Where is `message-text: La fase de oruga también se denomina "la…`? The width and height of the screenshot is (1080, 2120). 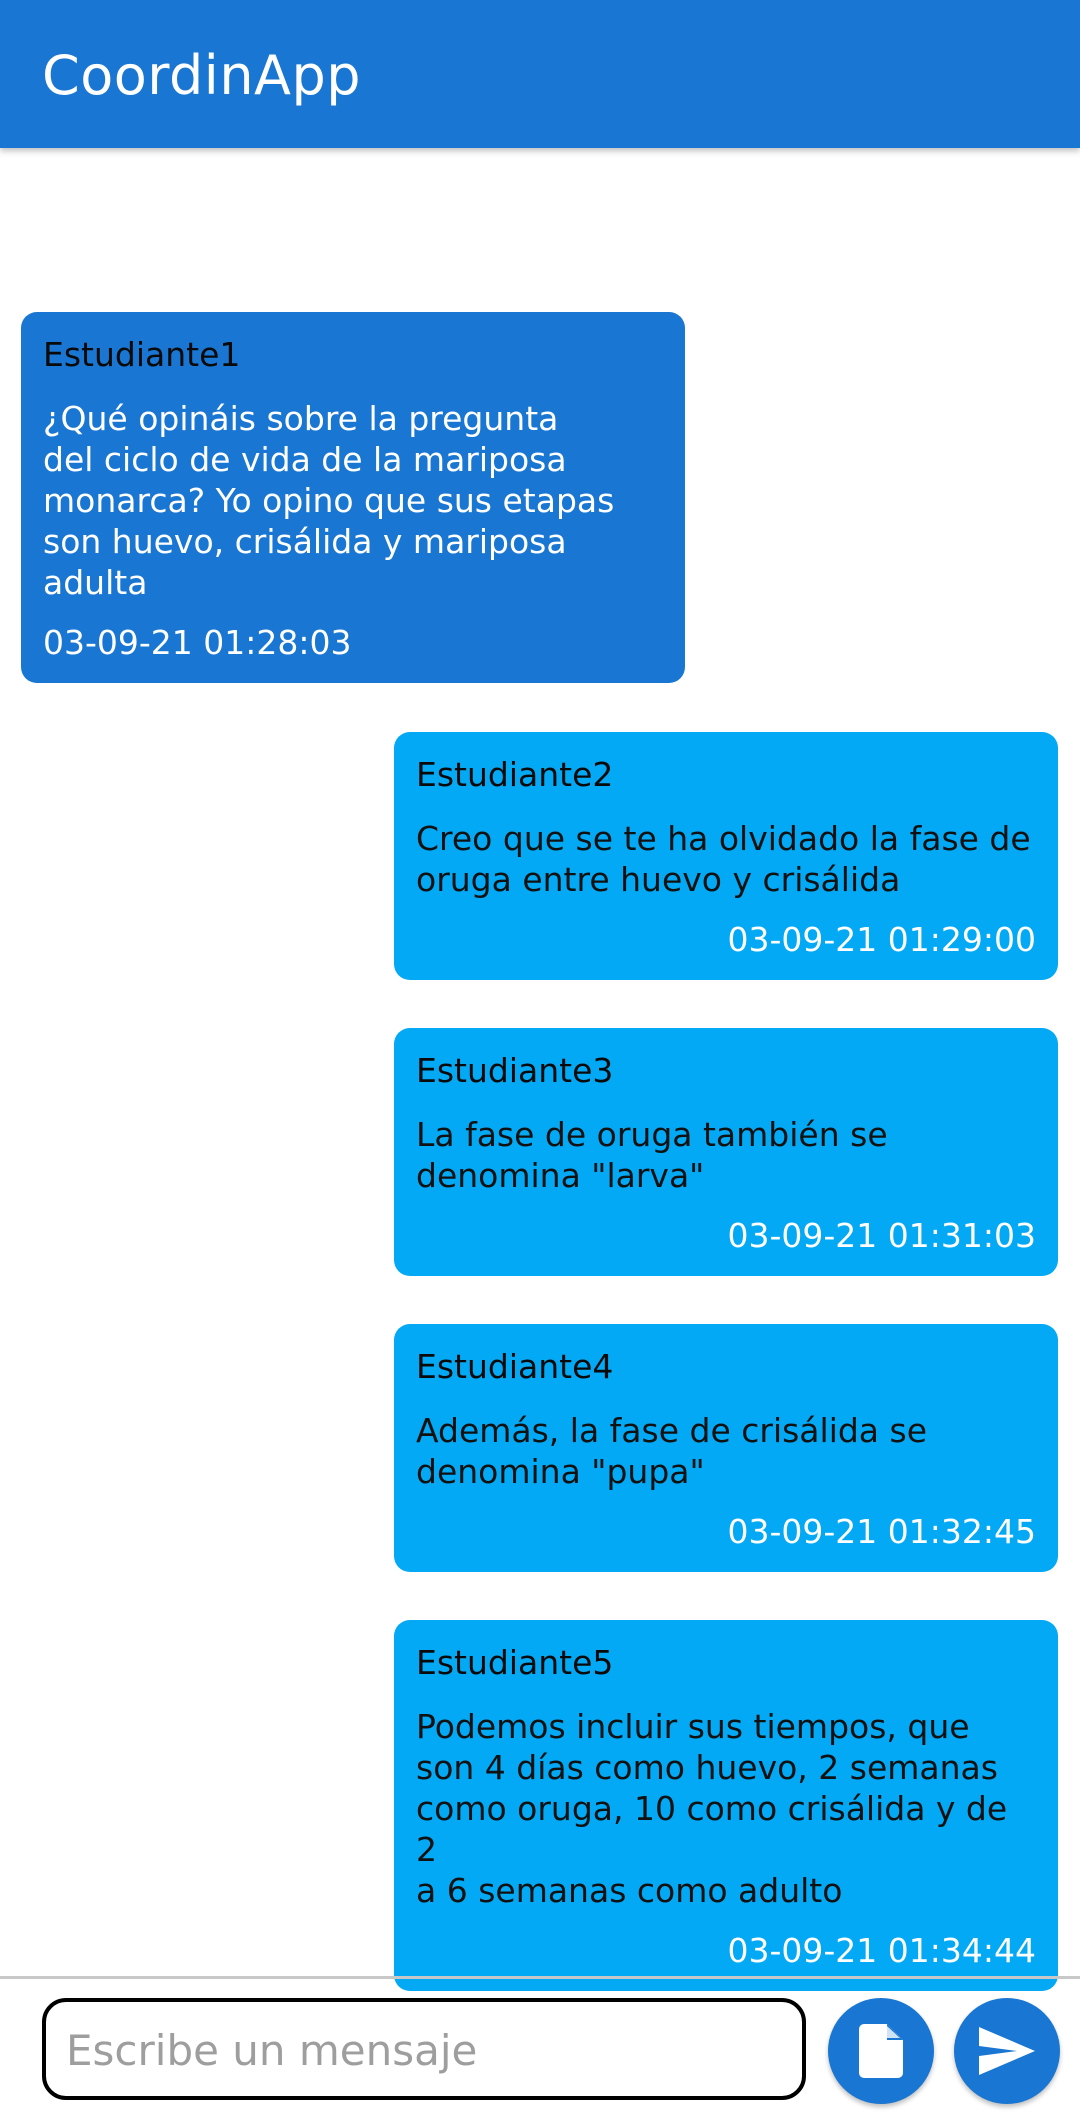
message-text: La fase de oruga también se denomina "la… is located at coordinates (652, 1155).